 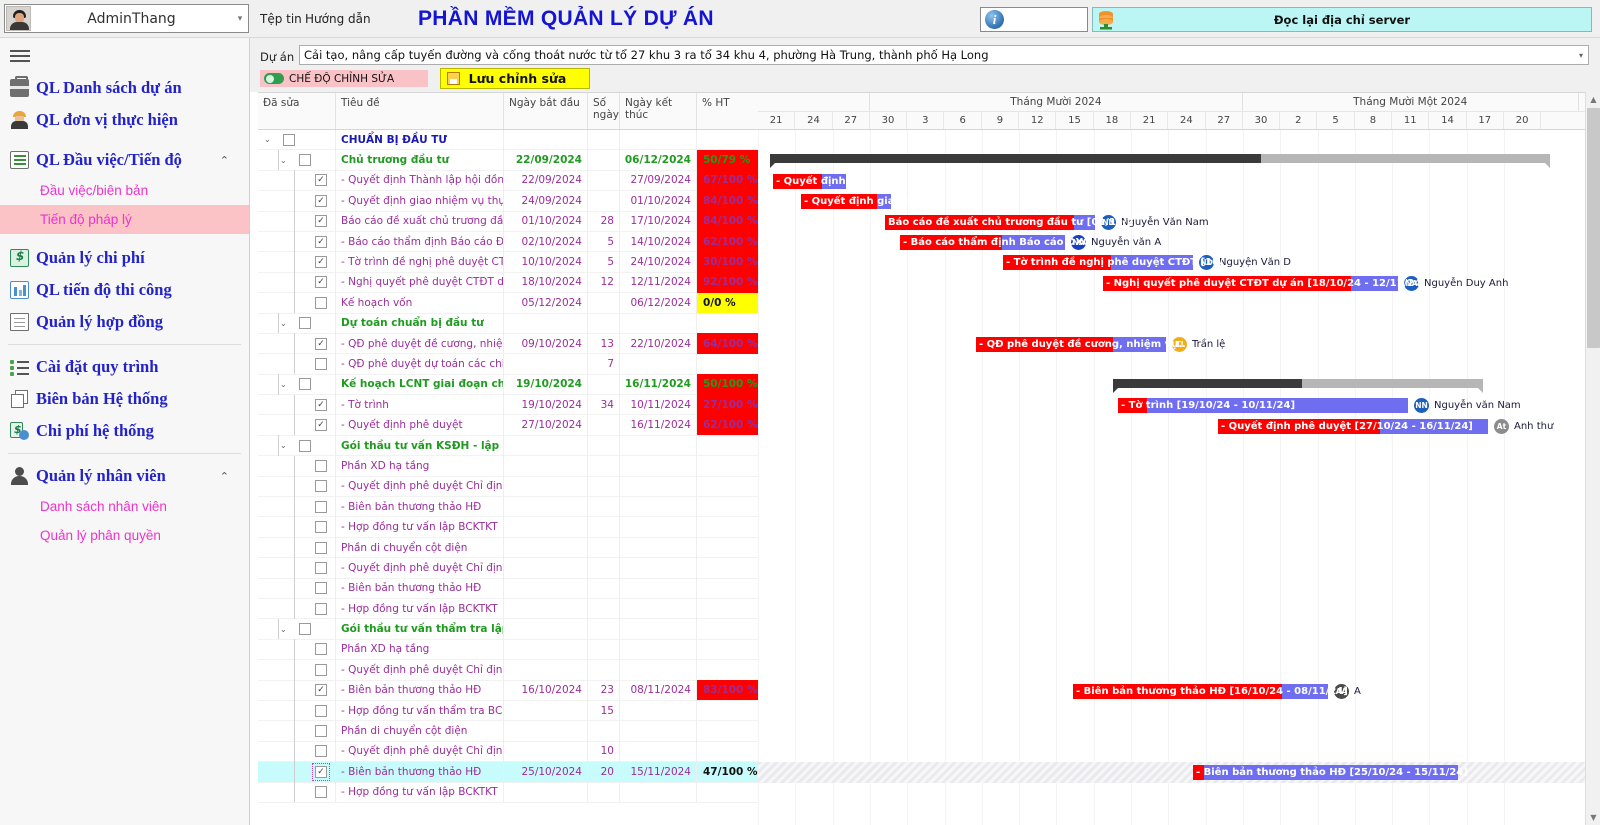 I want to click on row-percent-cell: 67/100 %, so click(x=727, y=180).